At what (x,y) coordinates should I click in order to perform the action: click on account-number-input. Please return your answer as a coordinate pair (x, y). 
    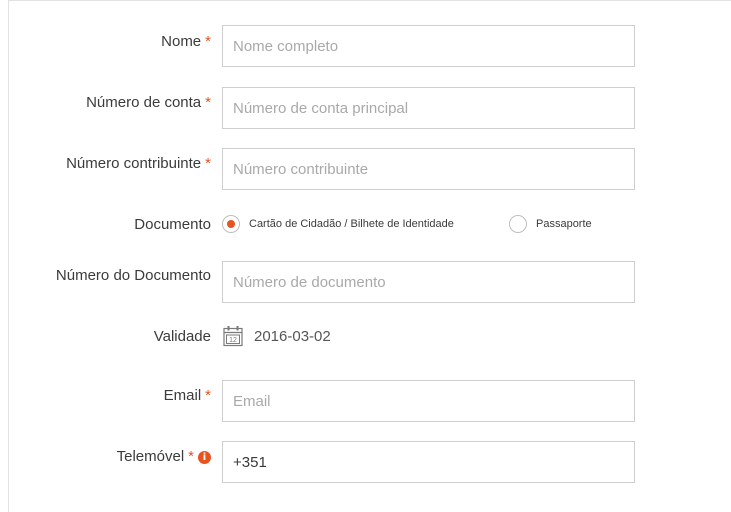
    Looking at the image, I should click on (428, 108).